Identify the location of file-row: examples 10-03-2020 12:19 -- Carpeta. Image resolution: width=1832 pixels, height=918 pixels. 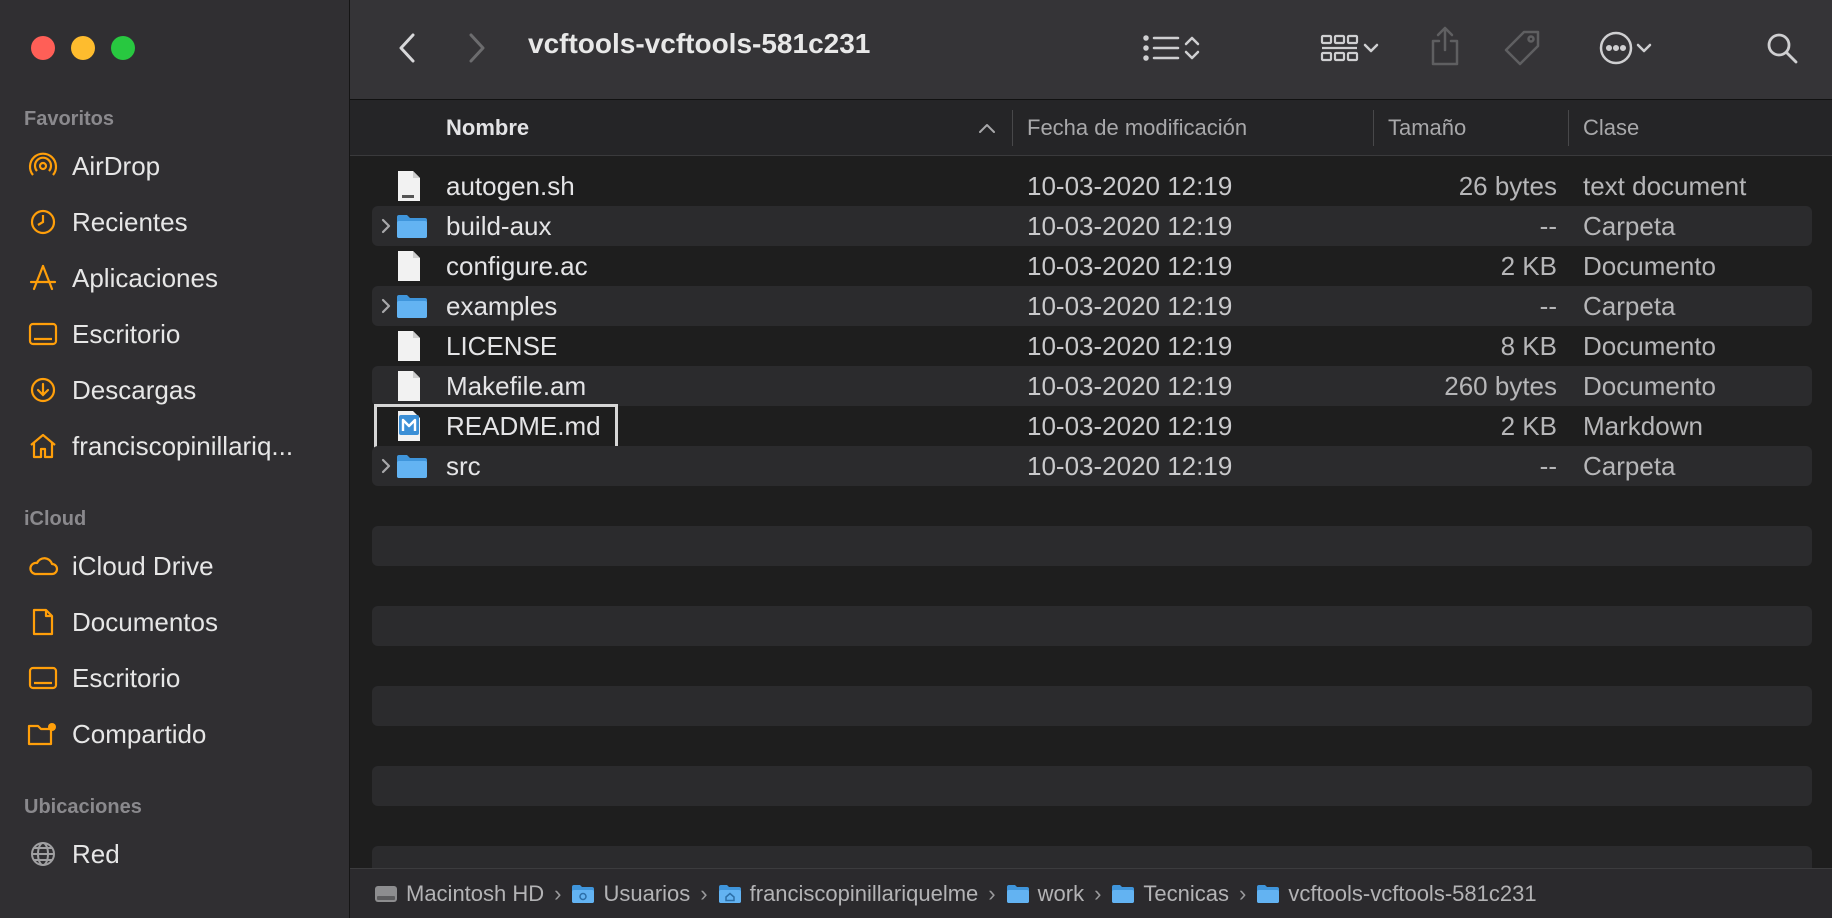
(1092, 306).